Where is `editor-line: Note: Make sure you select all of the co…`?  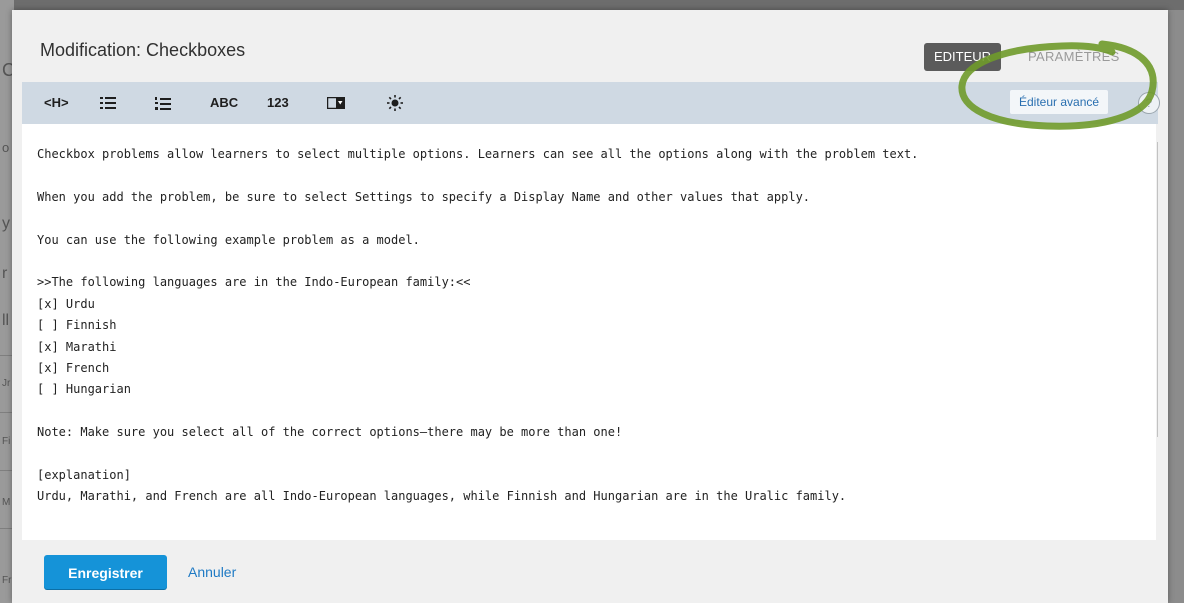
editor-line: Note: Make sure you select all of the co… is located at coordinates (330, 432).